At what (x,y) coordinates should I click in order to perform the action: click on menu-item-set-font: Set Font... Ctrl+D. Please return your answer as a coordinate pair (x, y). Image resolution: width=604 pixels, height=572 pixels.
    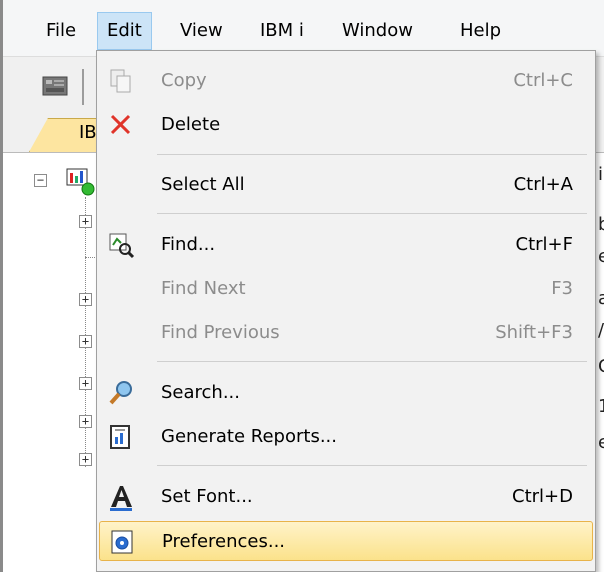
    Looking at the image, I should click on (346, 497).